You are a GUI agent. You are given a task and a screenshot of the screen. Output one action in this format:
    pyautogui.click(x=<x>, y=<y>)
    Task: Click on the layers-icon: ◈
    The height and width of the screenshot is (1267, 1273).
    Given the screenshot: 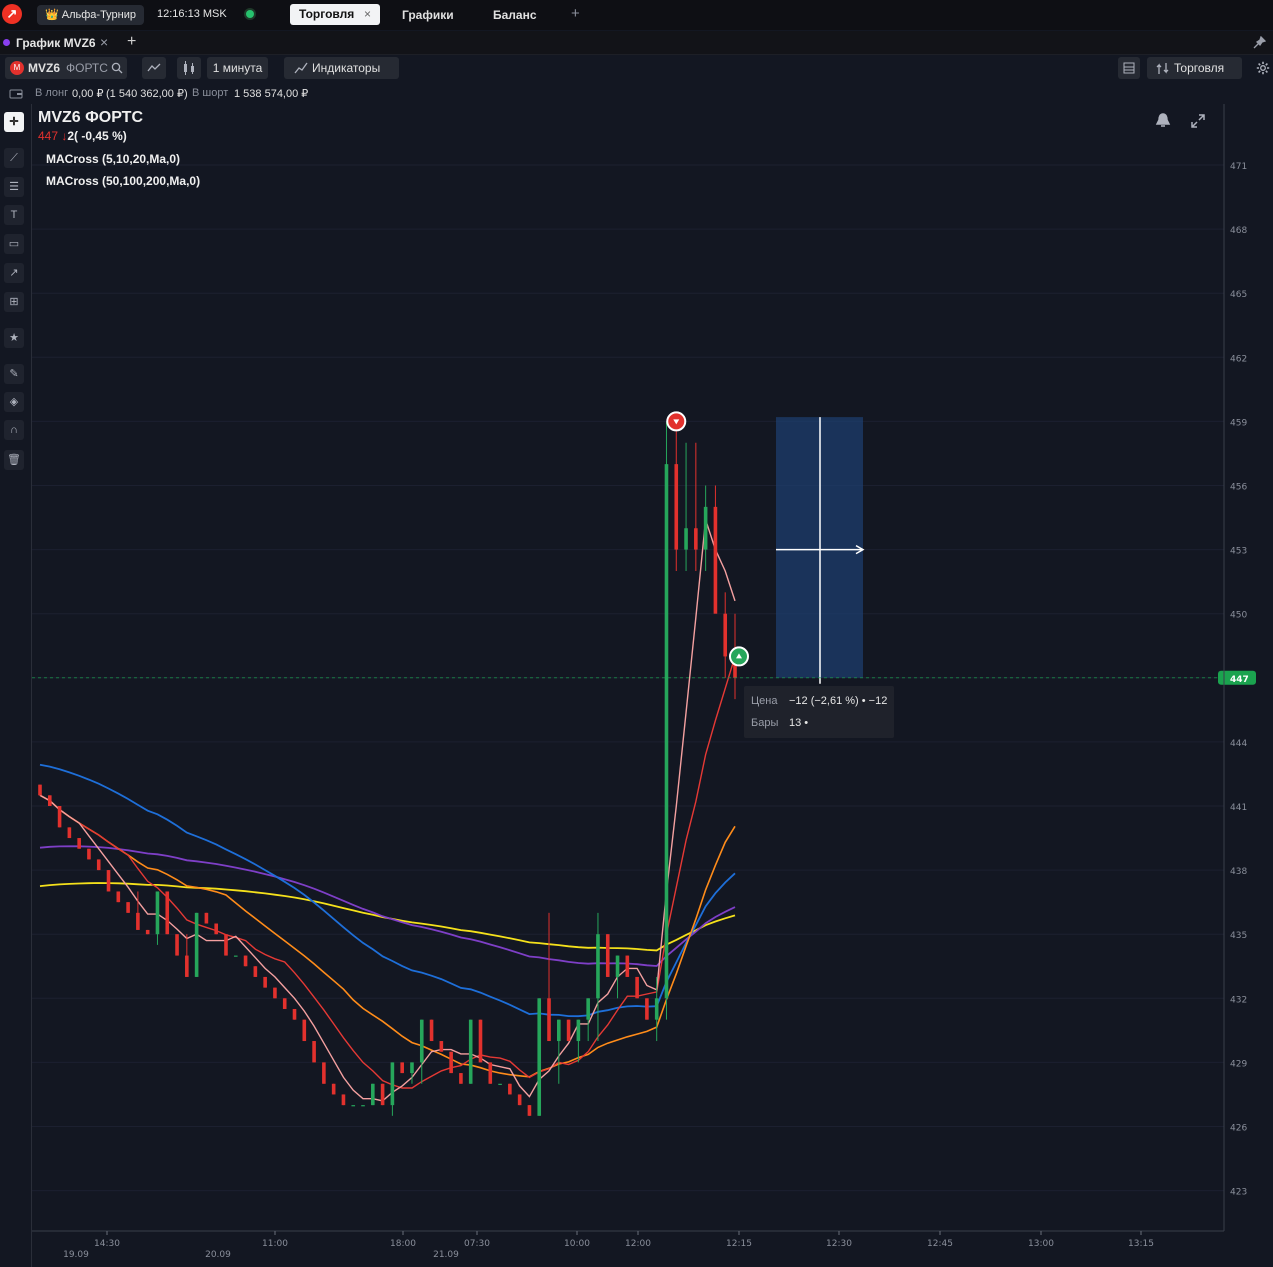 What is the action you would take?
    pyautogui.click(x=14, y=402)
    